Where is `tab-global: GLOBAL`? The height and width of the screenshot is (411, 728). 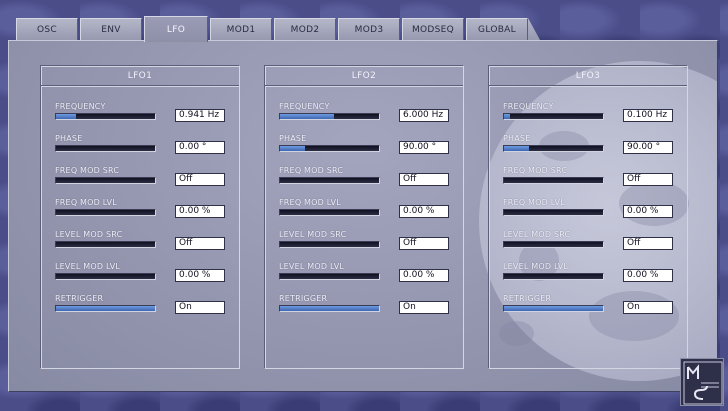
tab-global: GLOBAL is located at coordinates (497, 29).